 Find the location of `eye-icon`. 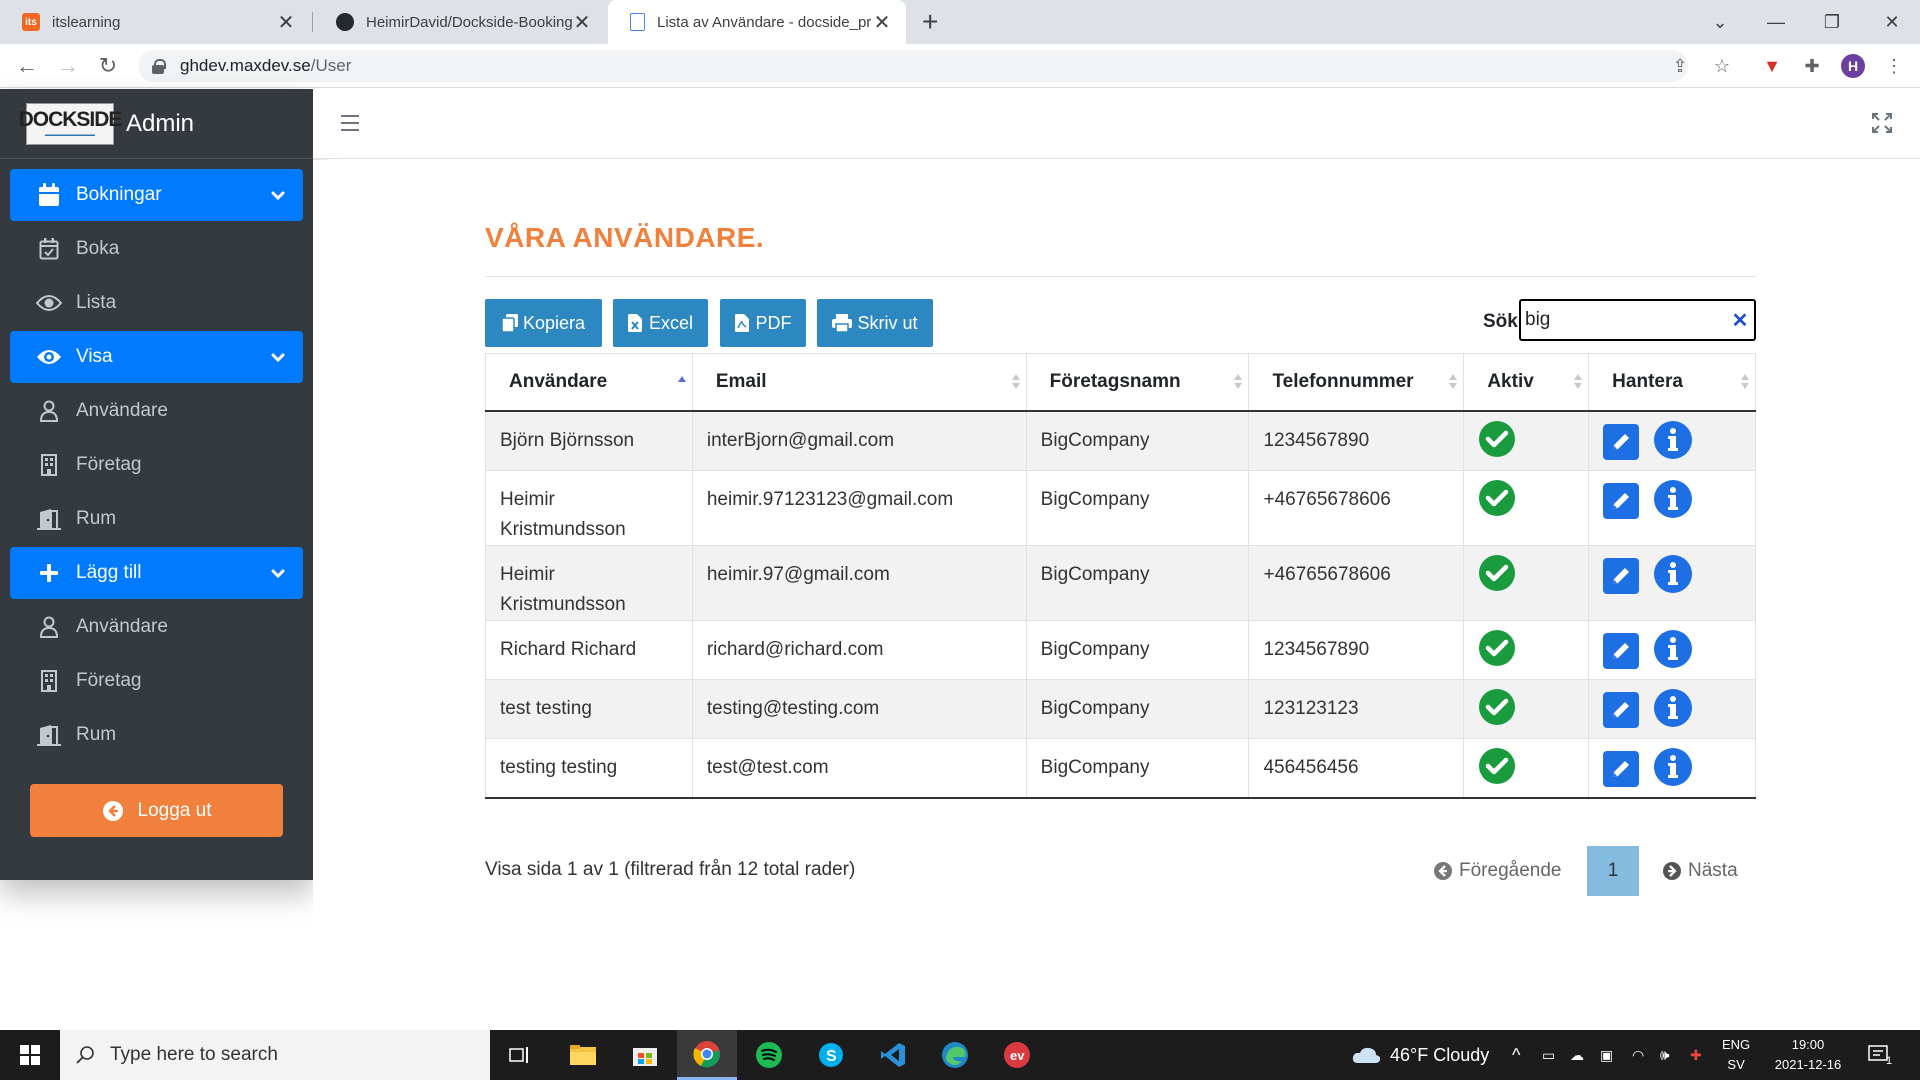

eye-icon is located at coordinates (49, 303).